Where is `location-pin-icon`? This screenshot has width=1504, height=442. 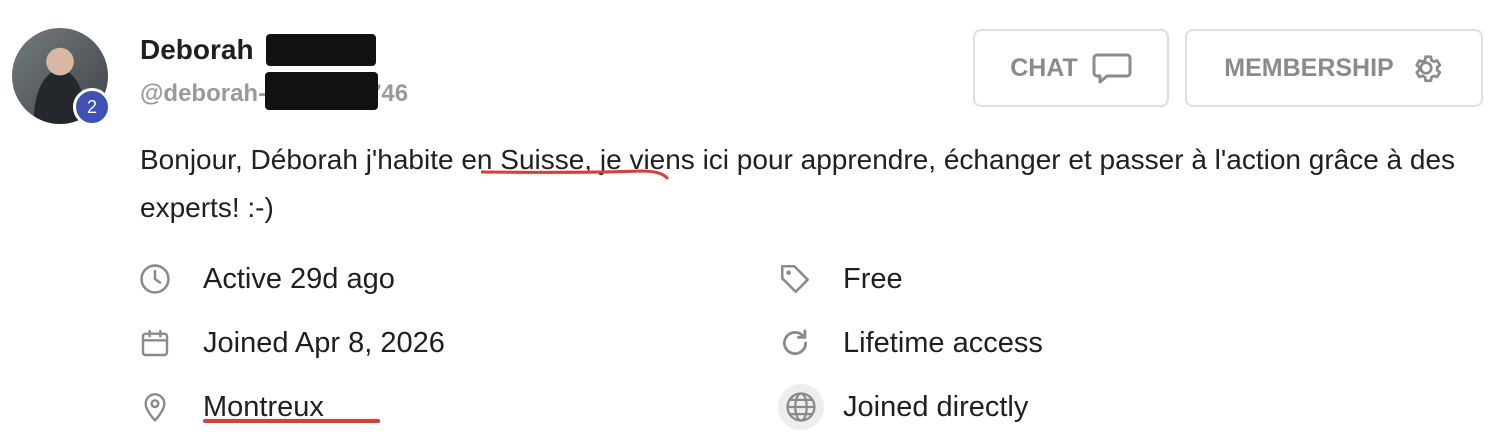
location-pin-icon is located at coordinates (155, 407).